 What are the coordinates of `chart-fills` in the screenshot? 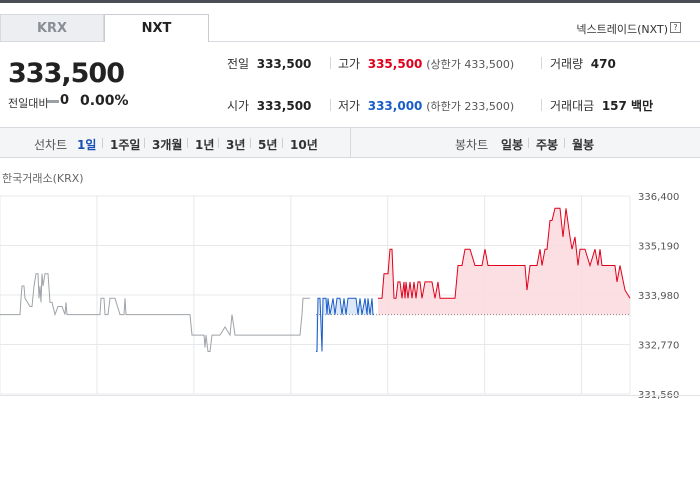 It's located at (473, 280).